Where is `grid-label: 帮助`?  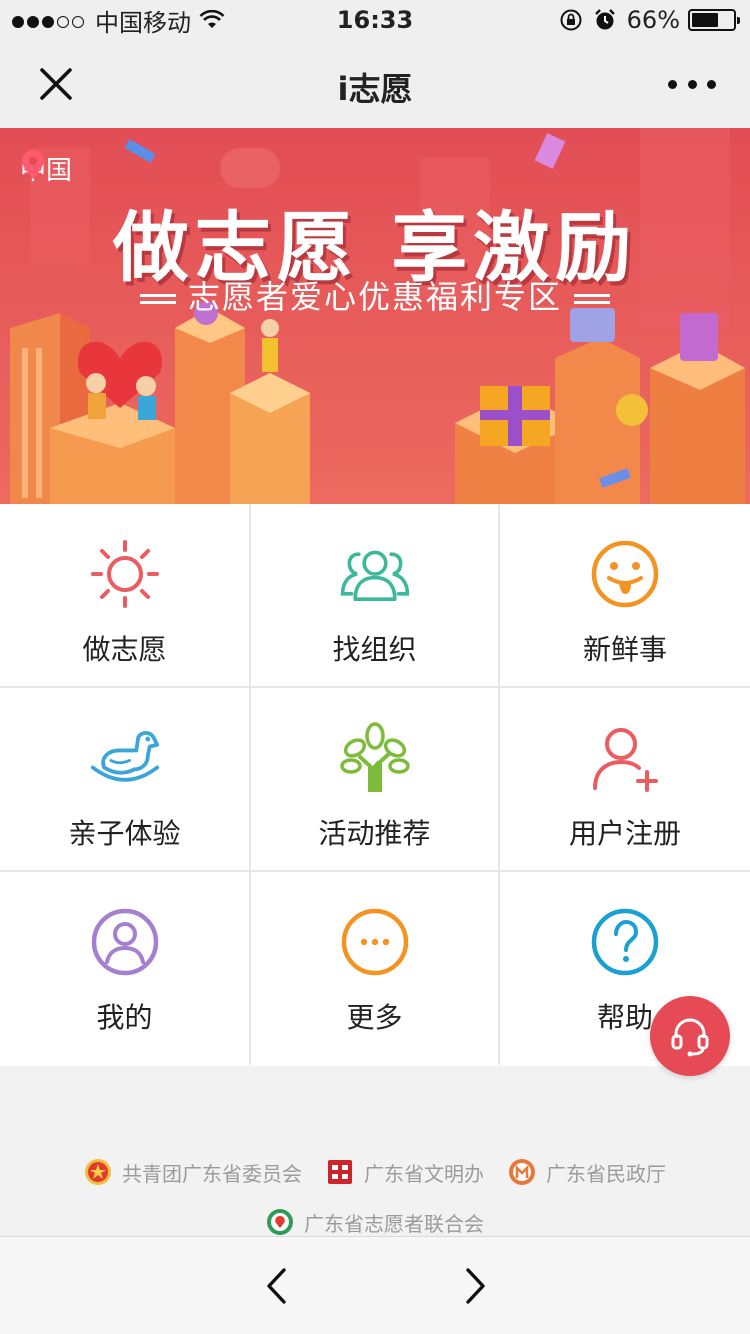
grid-label: 帮助 is located at coordinates (624, 1017).